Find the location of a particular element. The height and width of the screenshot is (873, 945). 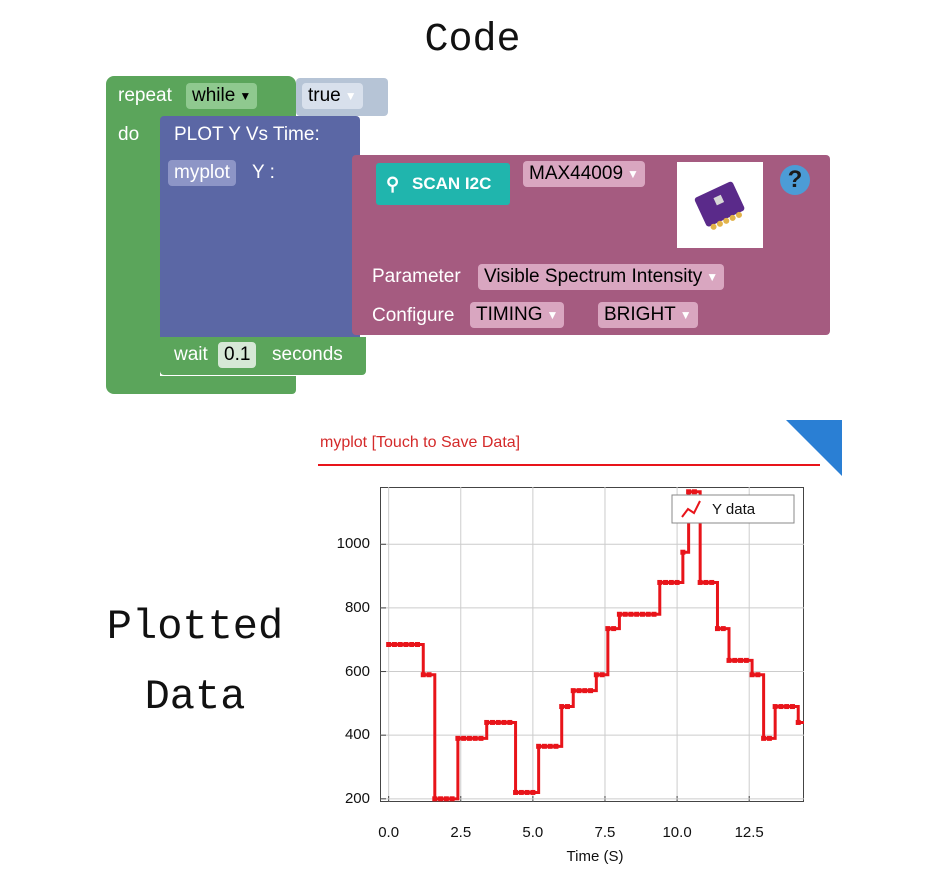

configure-label: Configure is located at coordinates (413, 315).